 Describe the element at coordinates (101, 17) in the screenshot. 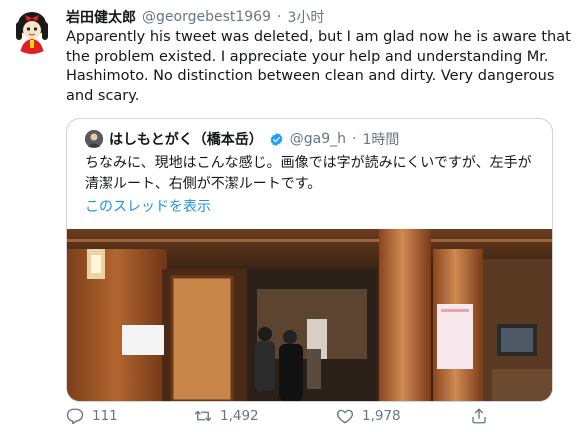

I see `author-name: 岩田健太郎` at that location.